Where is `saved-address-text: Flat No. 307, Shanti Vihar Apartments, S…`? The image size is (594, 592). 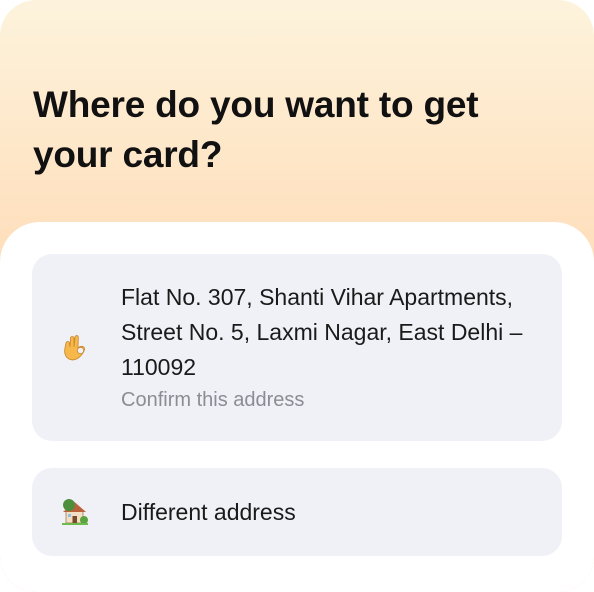 saved-address-text: Flat No. 307, Shanti Vihar Apartments, S… is located at coordinates (322, 332).